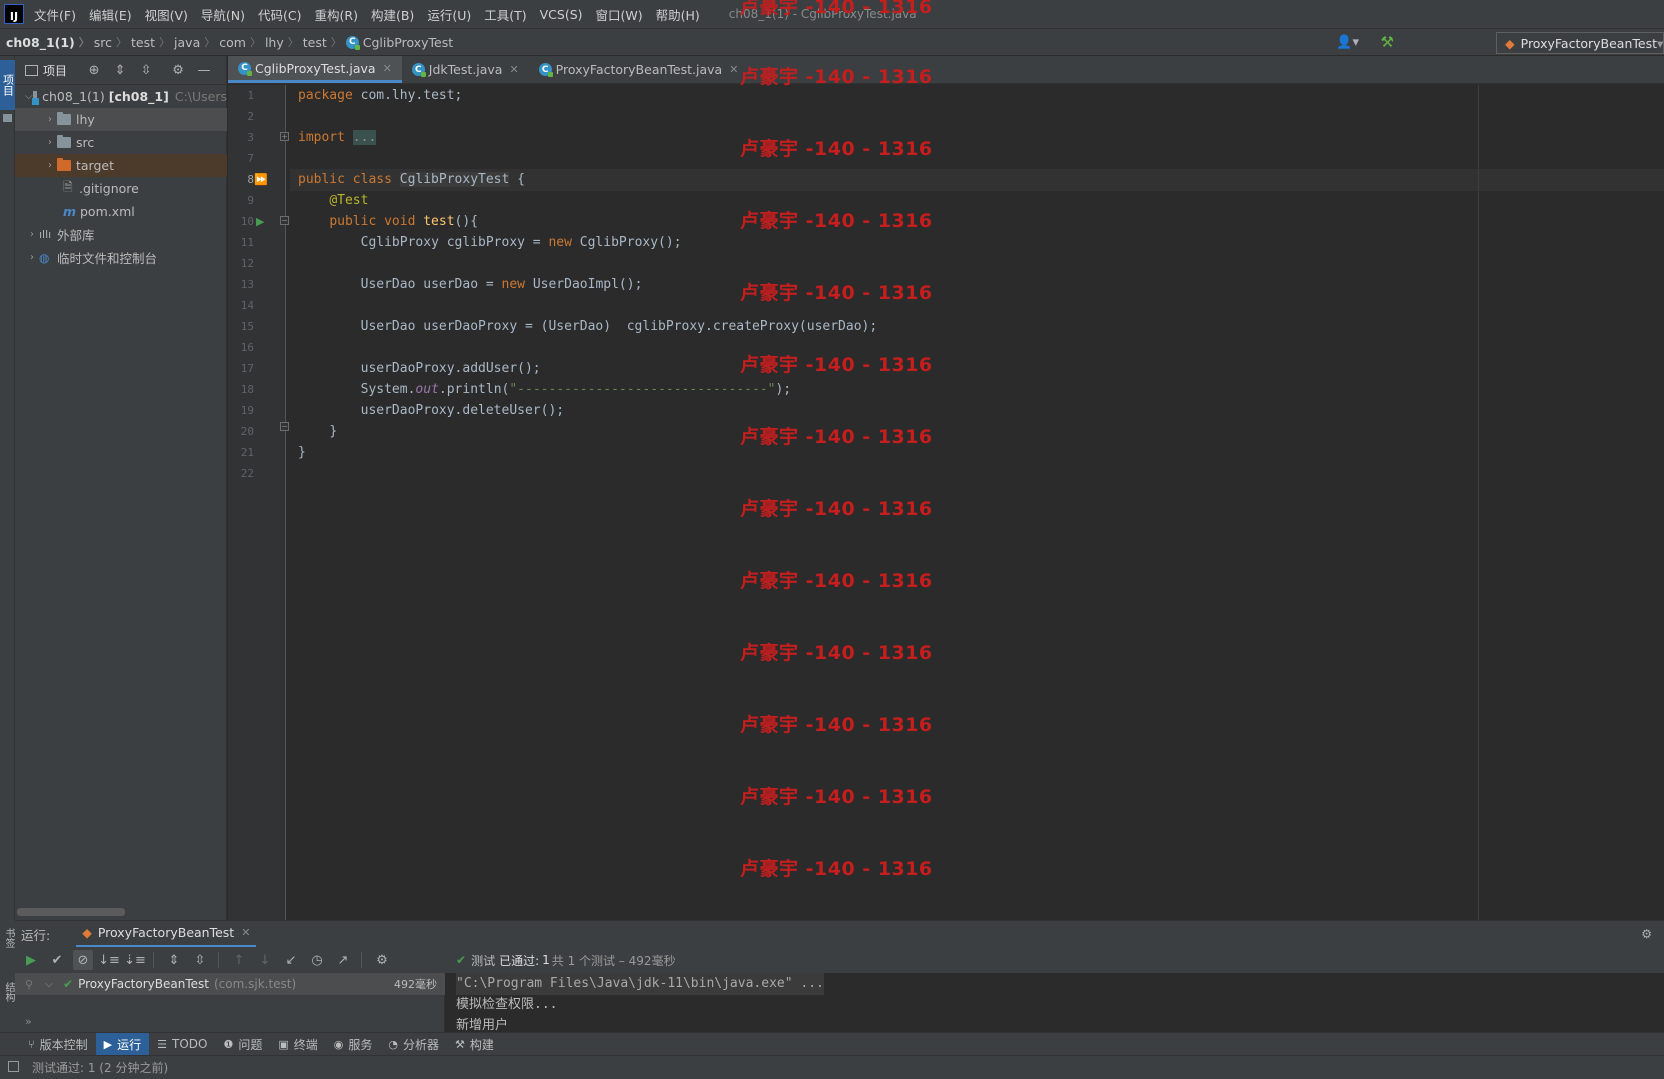 The image size is (1664, 1079). What do you see at coordinates (284, 220) in the screenshot?
I see `fold-collapse-icon: −` at bounding box center [284, 220].